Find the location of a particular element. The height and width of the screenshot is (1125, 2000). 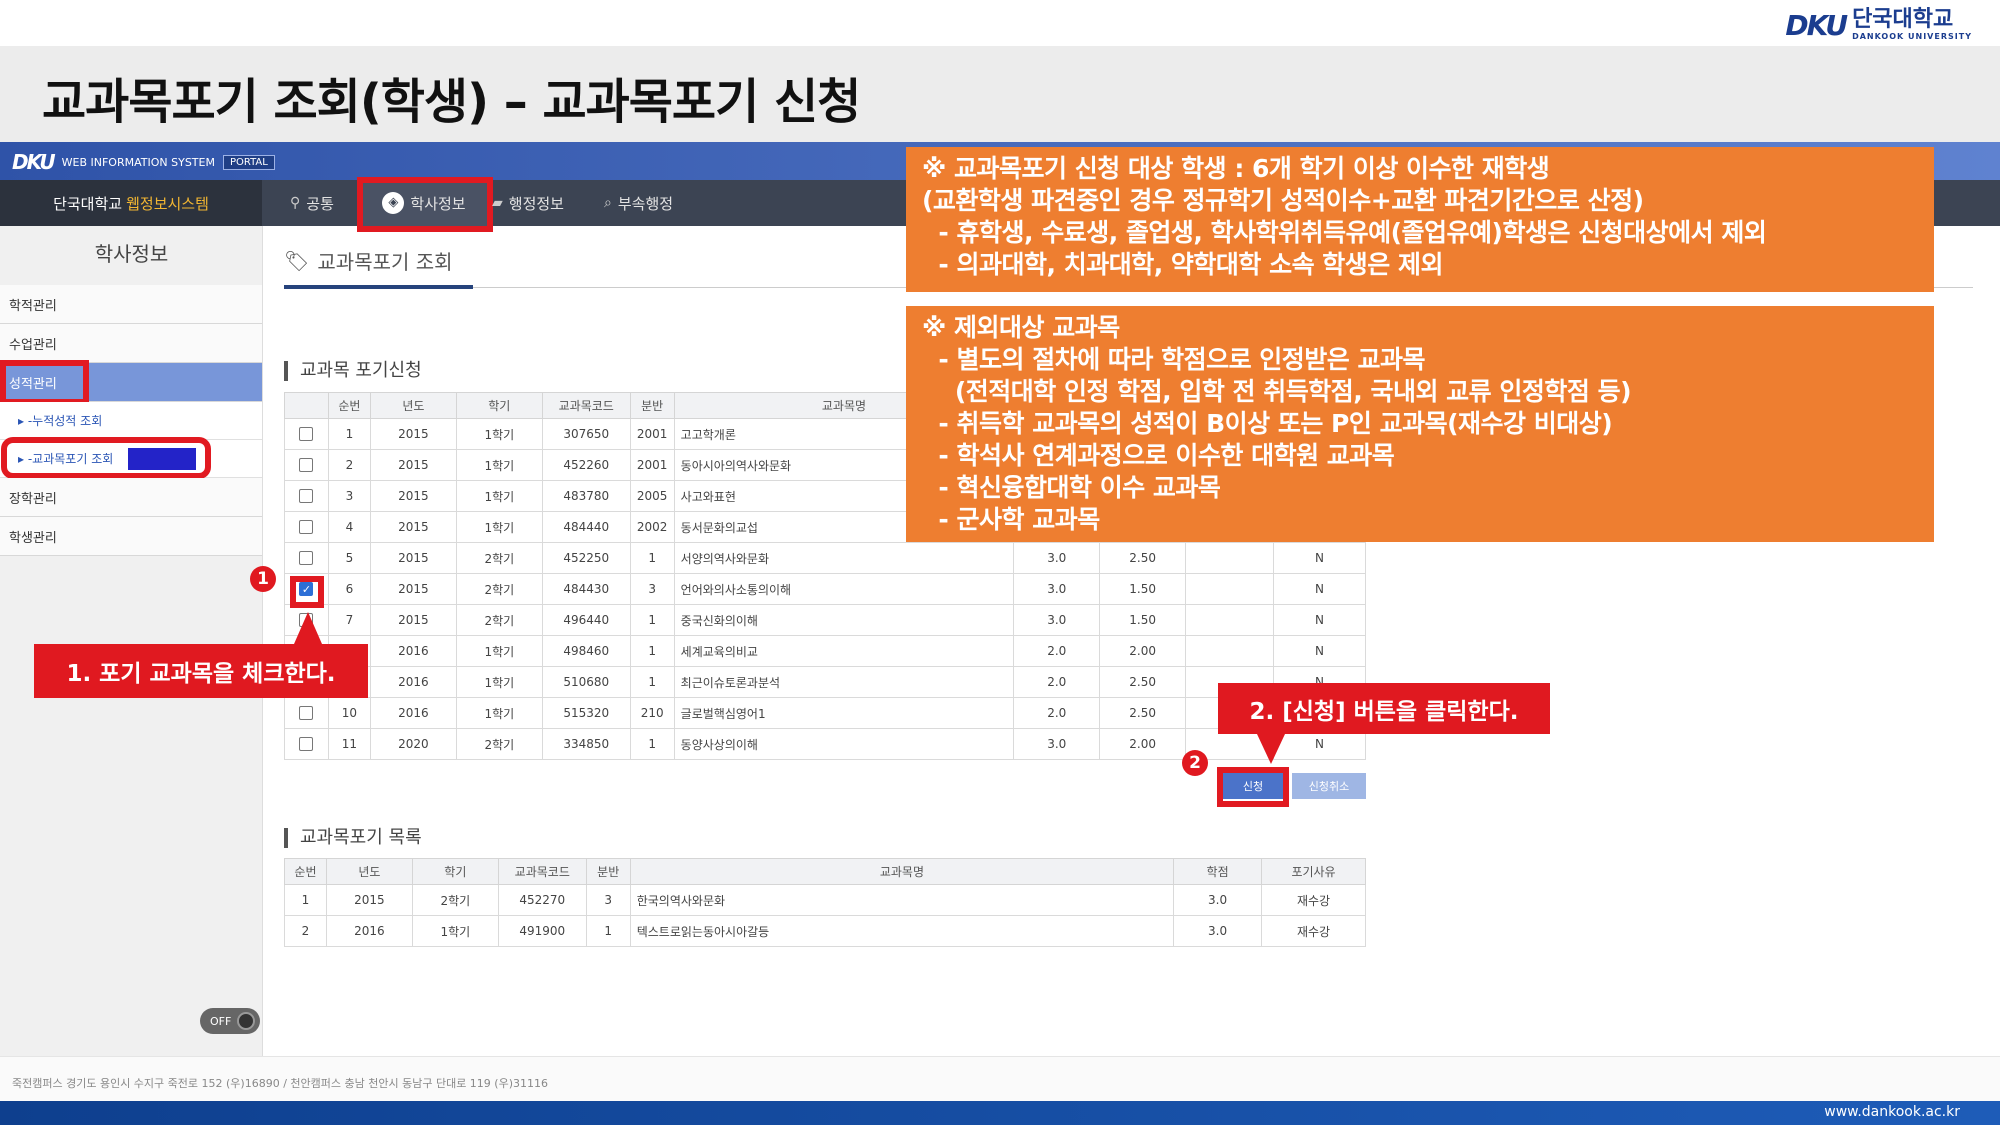

footer-url: www.dankook.ac.kr is located at coordinates (1892, 1112).